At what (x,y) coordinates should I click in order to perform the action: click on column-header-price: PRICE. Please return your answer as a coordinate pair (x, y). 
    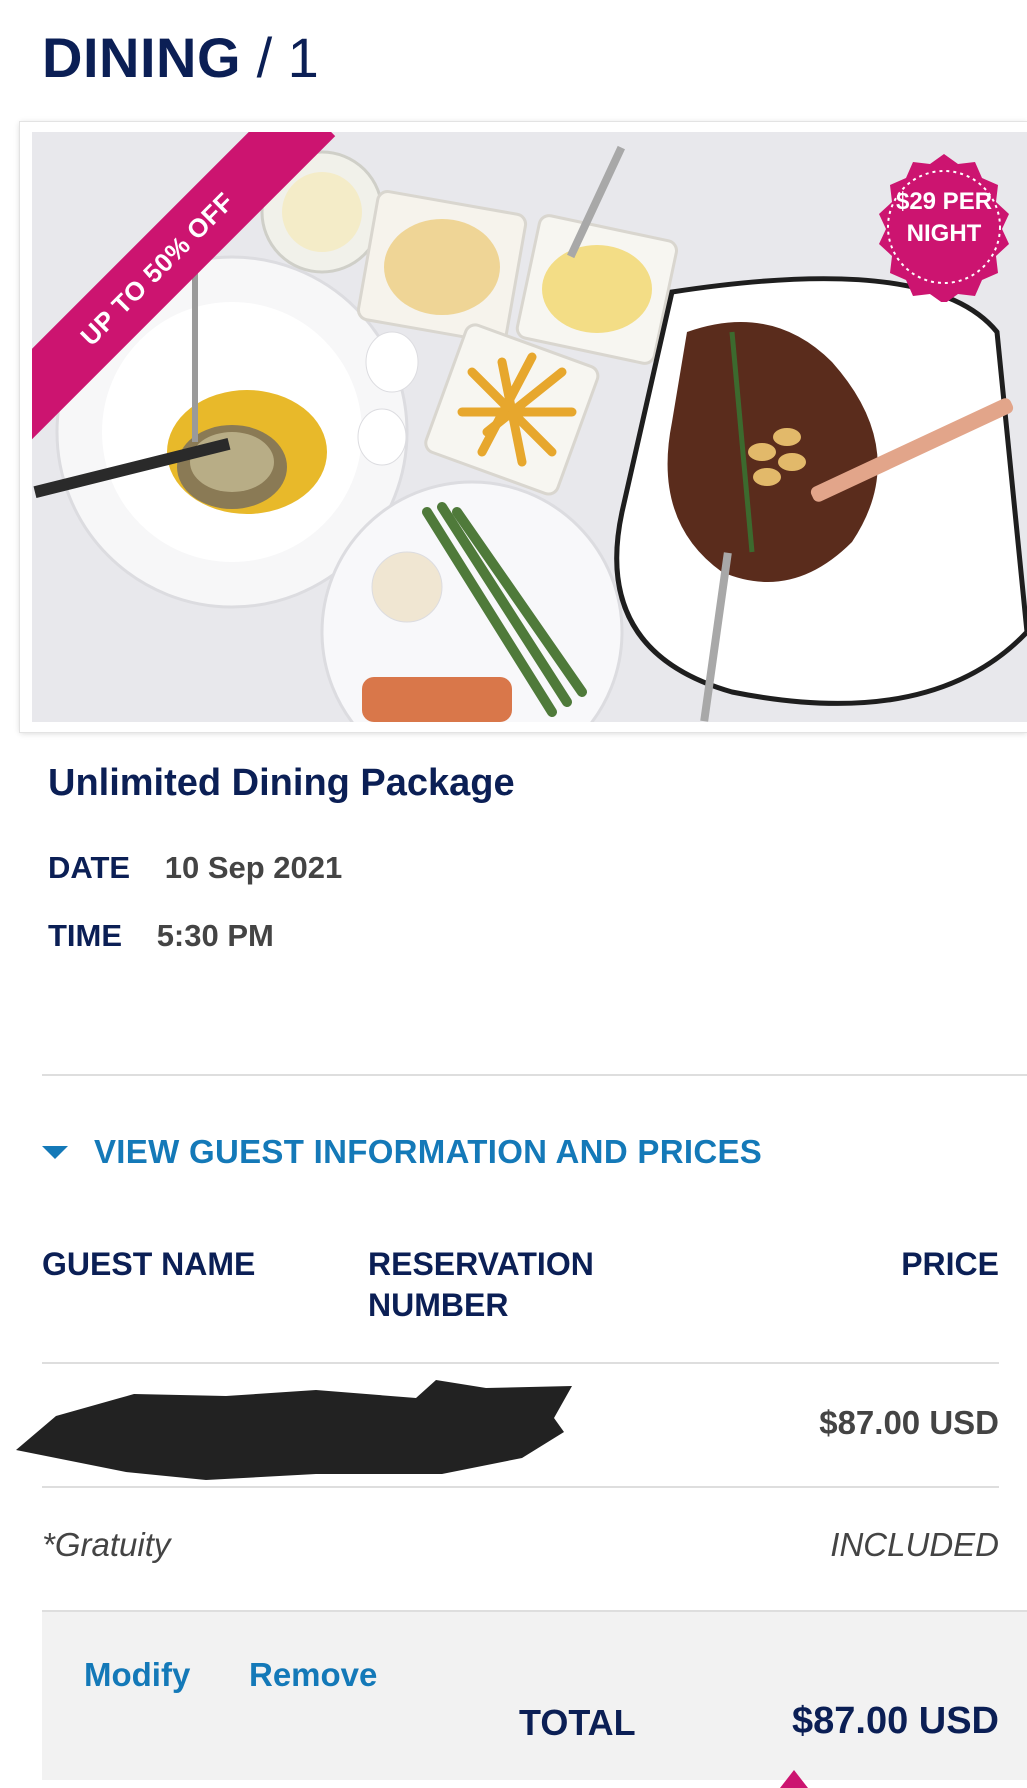
    Looking at the image, I should click on (950, 1264).